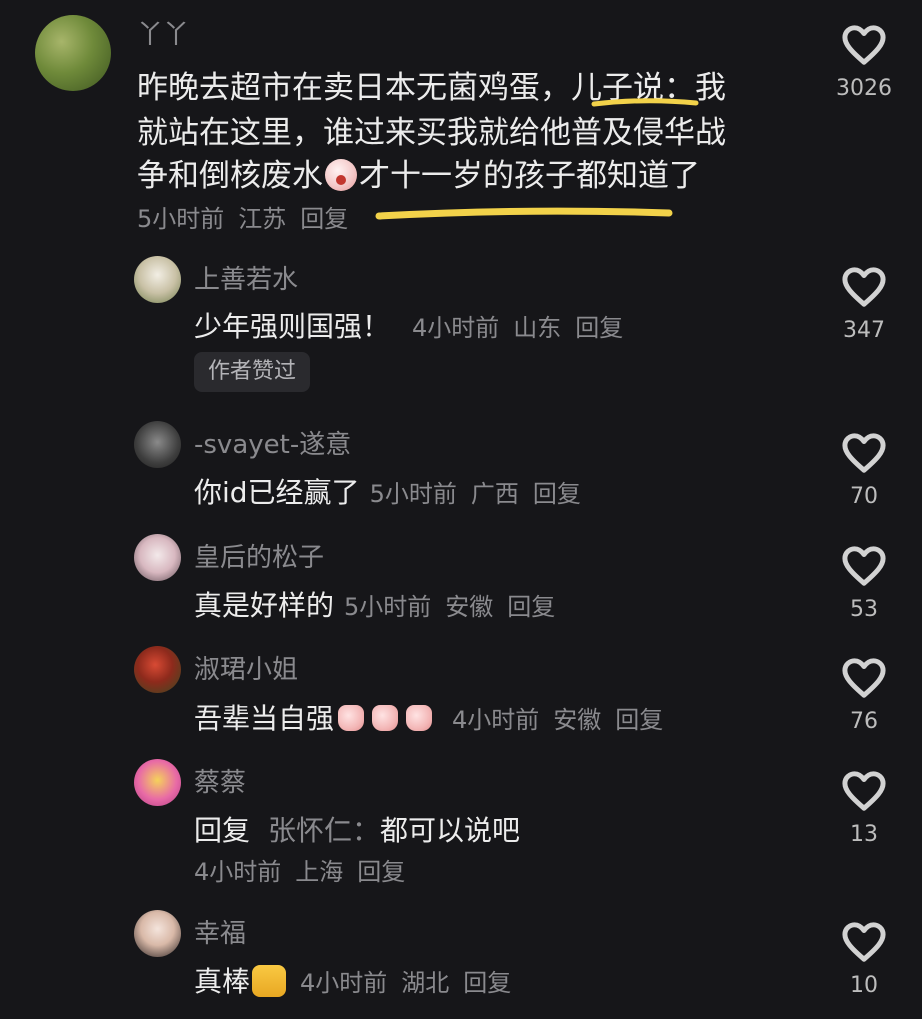 The width and height of the screenshot is (922, 1019). I want to click on comment-text-line: 争和倒核废水 才十一岁的孩子都知道了, so click(418, 176).